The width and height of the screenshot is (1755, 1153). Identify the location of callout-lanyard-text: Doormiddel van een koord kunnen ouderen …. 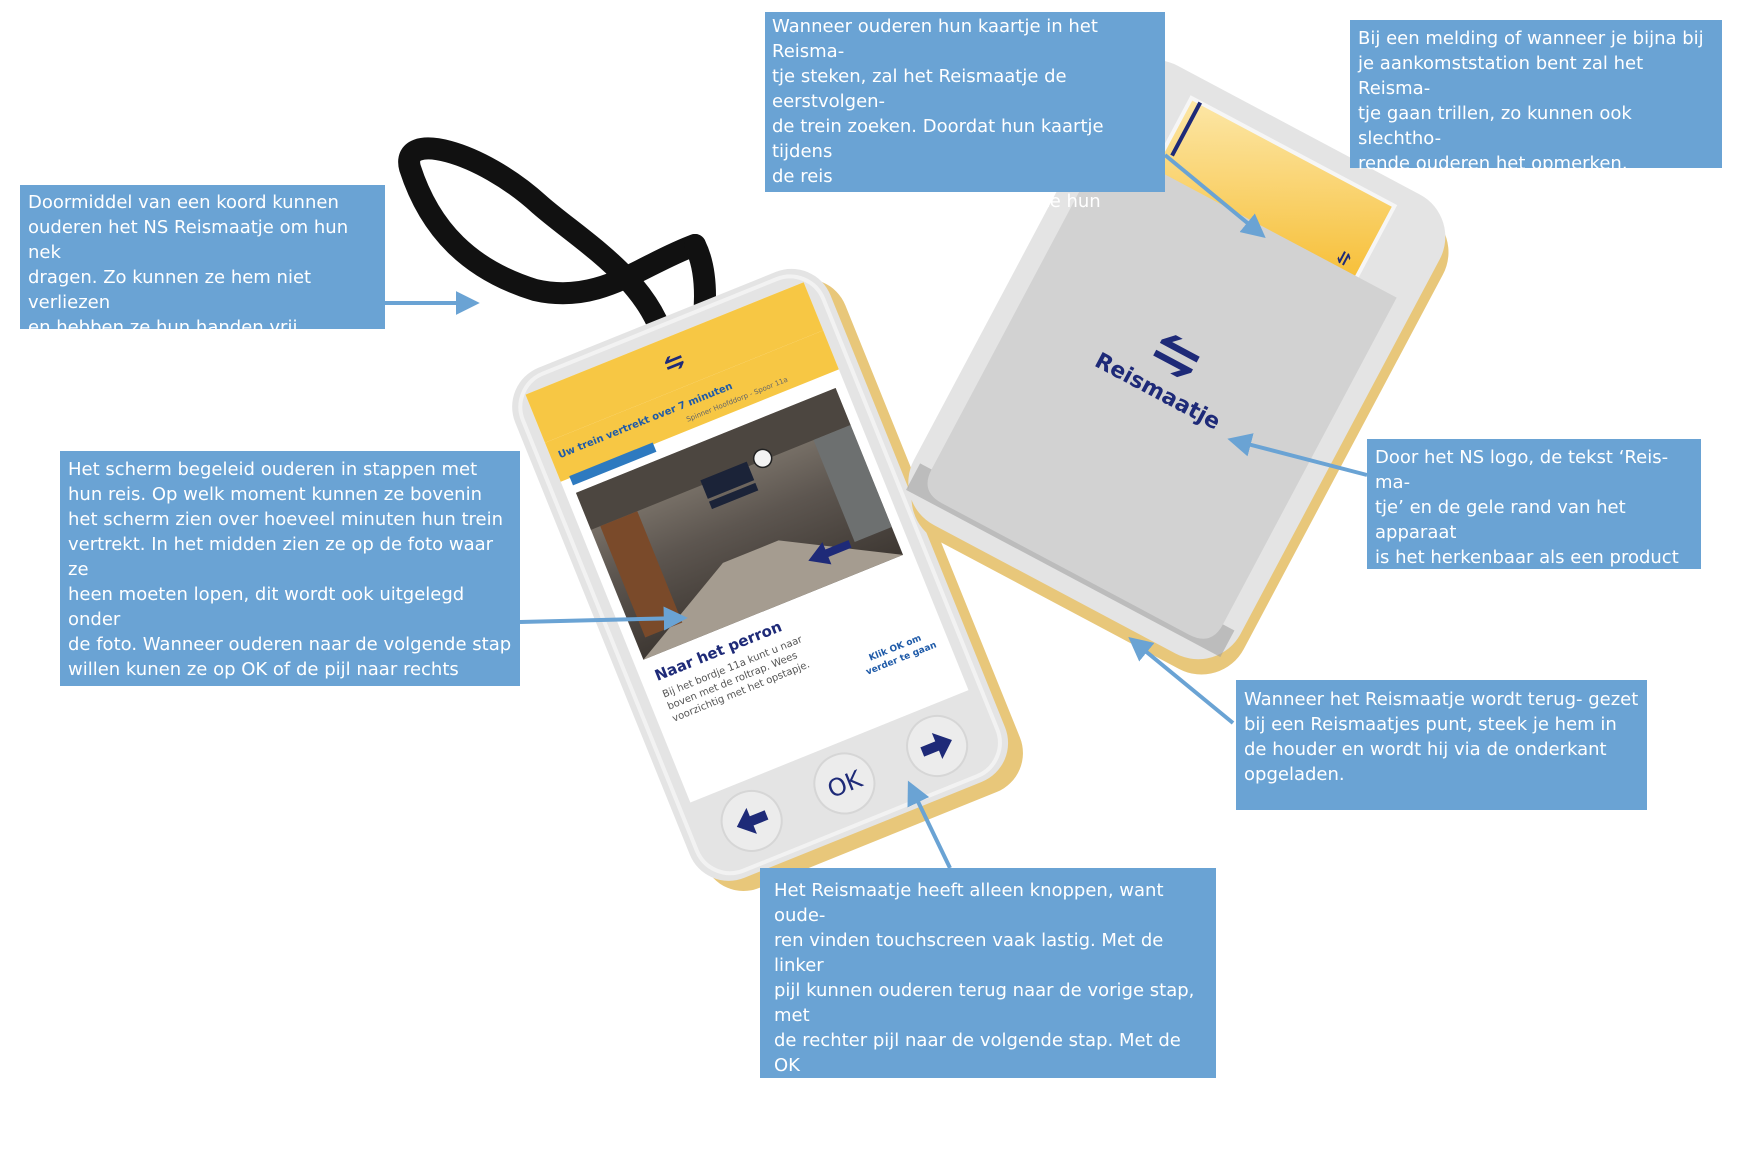
(188, 290).